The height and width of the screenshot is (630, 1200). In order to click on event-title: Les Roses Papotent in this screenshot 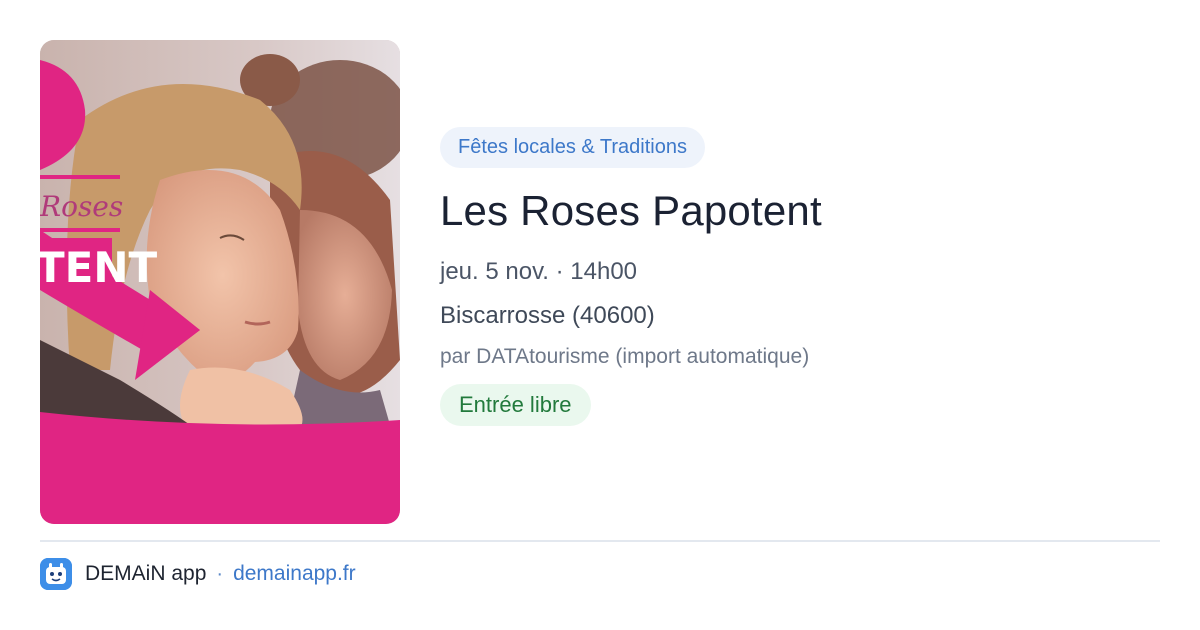, I will do `click(800, 211)`.